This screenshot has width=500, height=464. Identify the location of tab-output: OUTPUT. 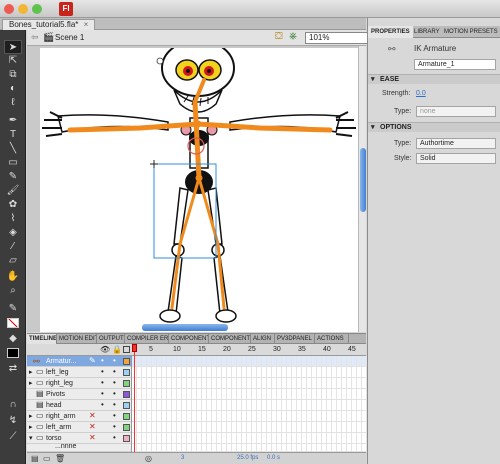
(111, 339).